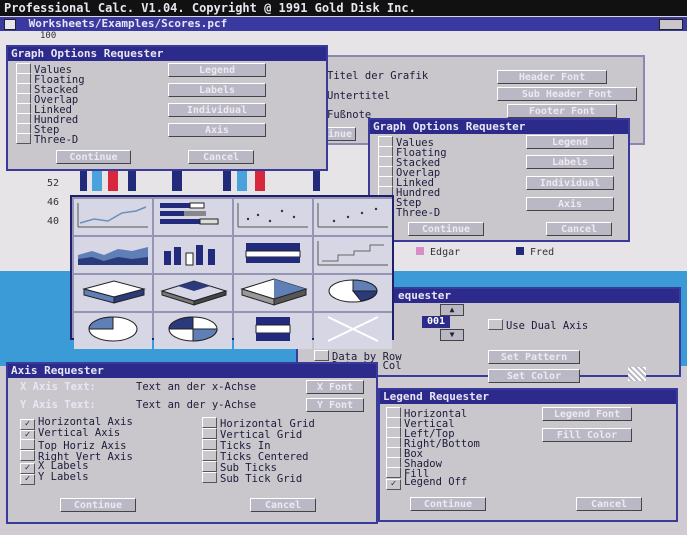 This screenshot has width=687, height=535. I want to click on color-bar-strip, so click(200, 181).